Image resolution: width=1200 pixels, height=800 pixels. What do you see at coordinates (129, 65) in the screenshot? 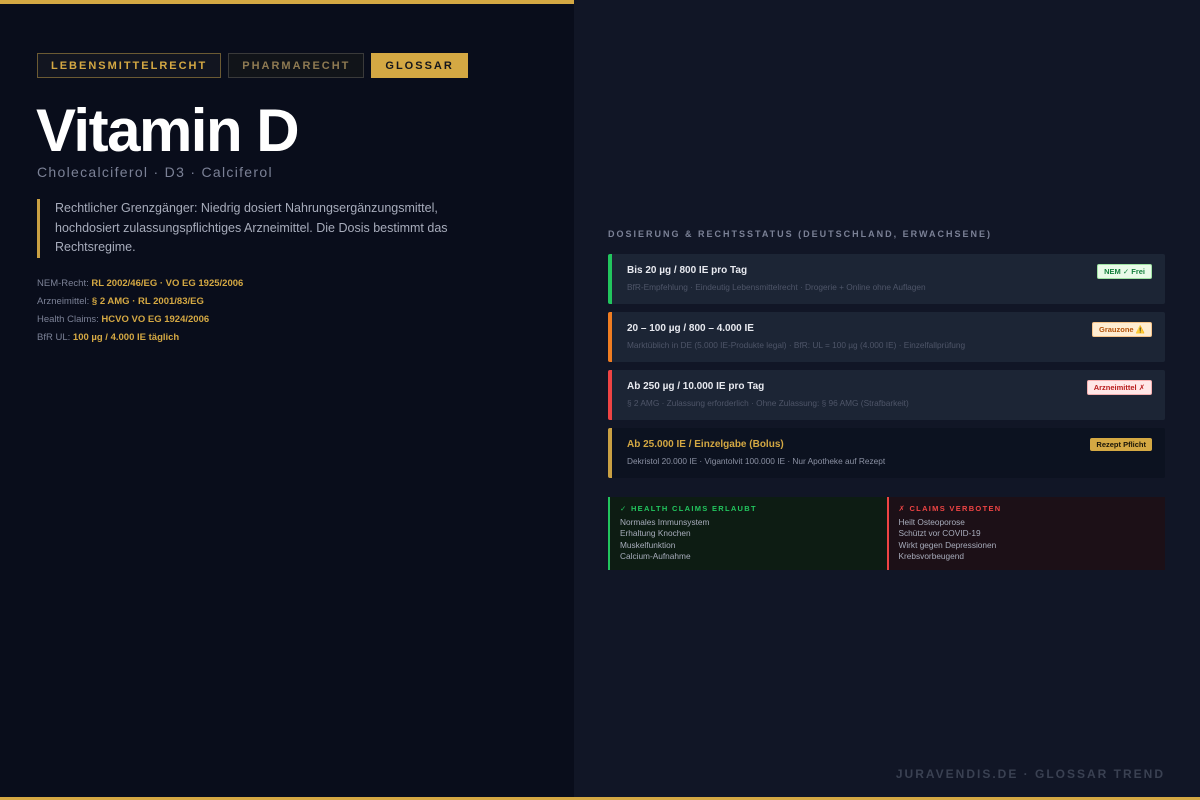
I see `tab-lebensmittelrecht: LEBENSMITTELRECHT` at bounding box center [129, 65].